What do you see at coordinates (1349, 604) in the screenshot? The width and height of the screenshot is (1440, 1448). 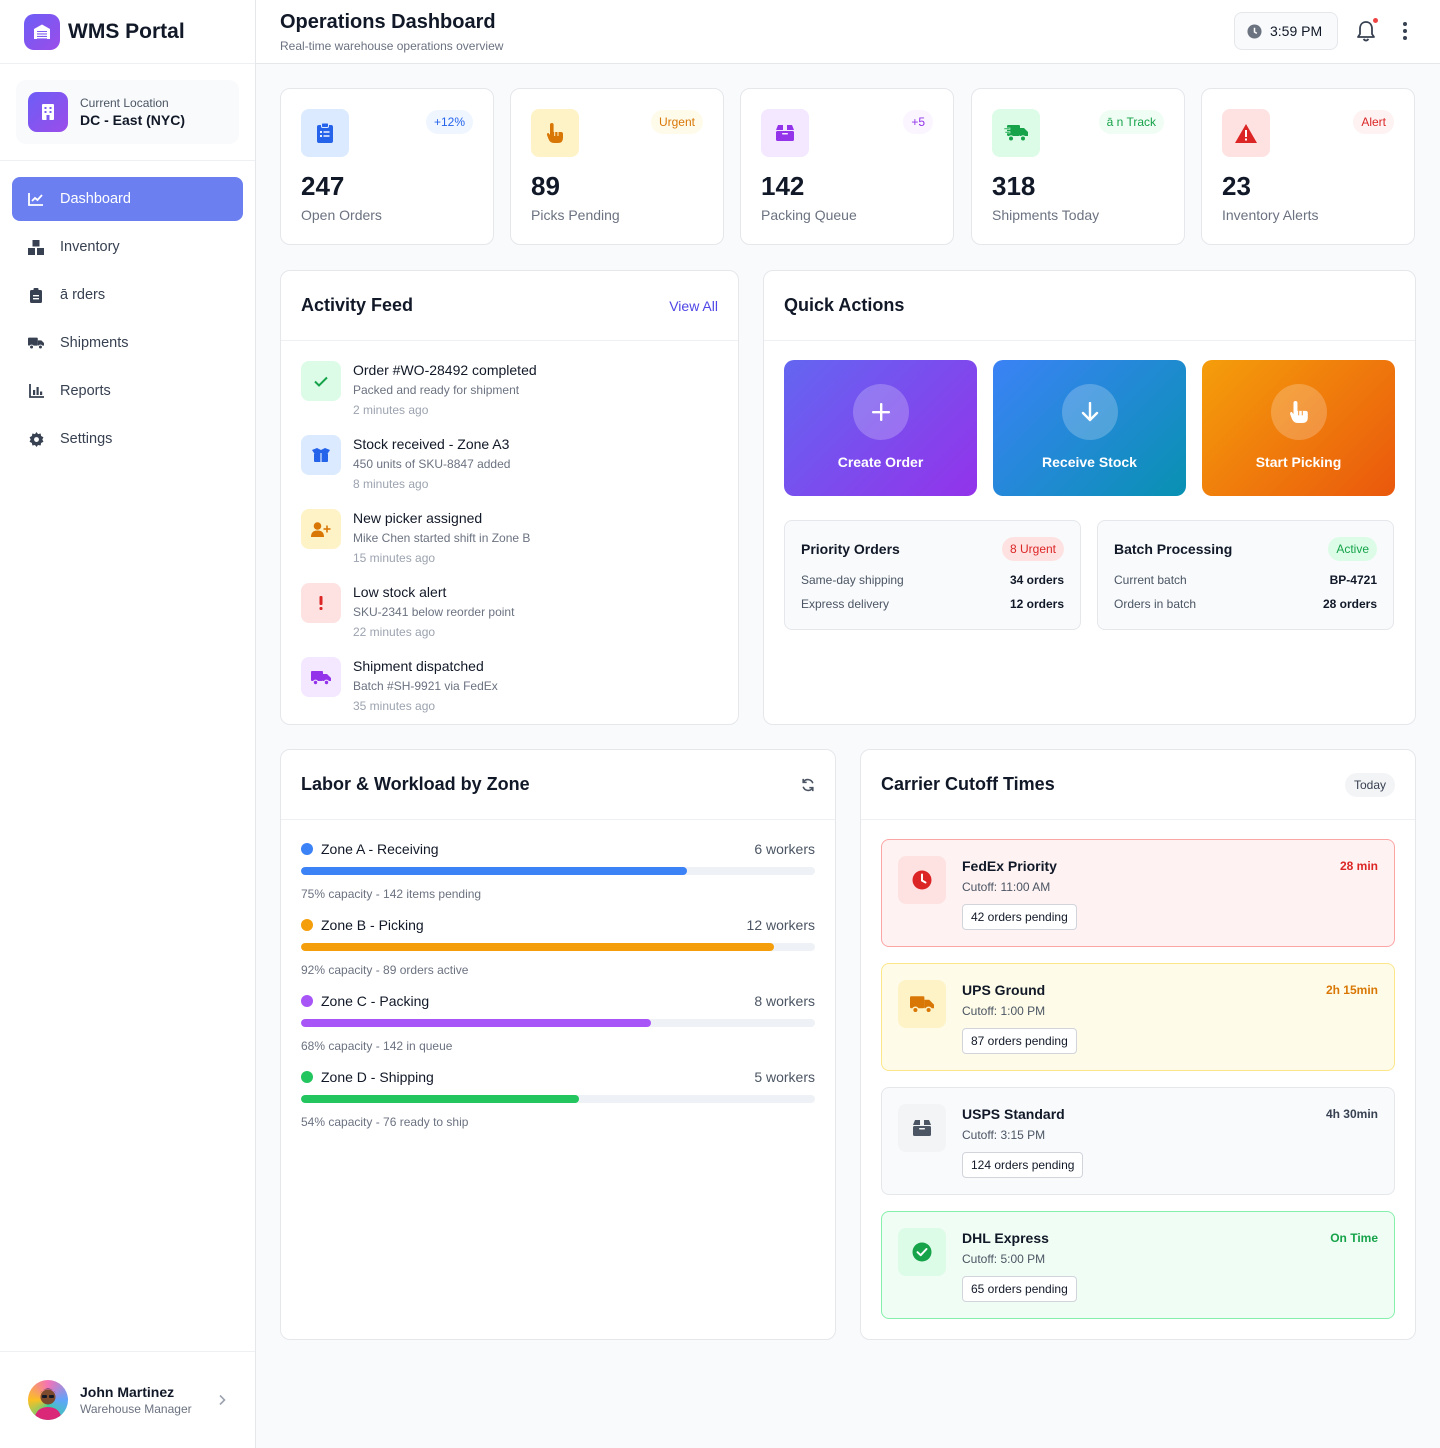 I see `row-value: 28 orders` at bounding box center [1349, 604].